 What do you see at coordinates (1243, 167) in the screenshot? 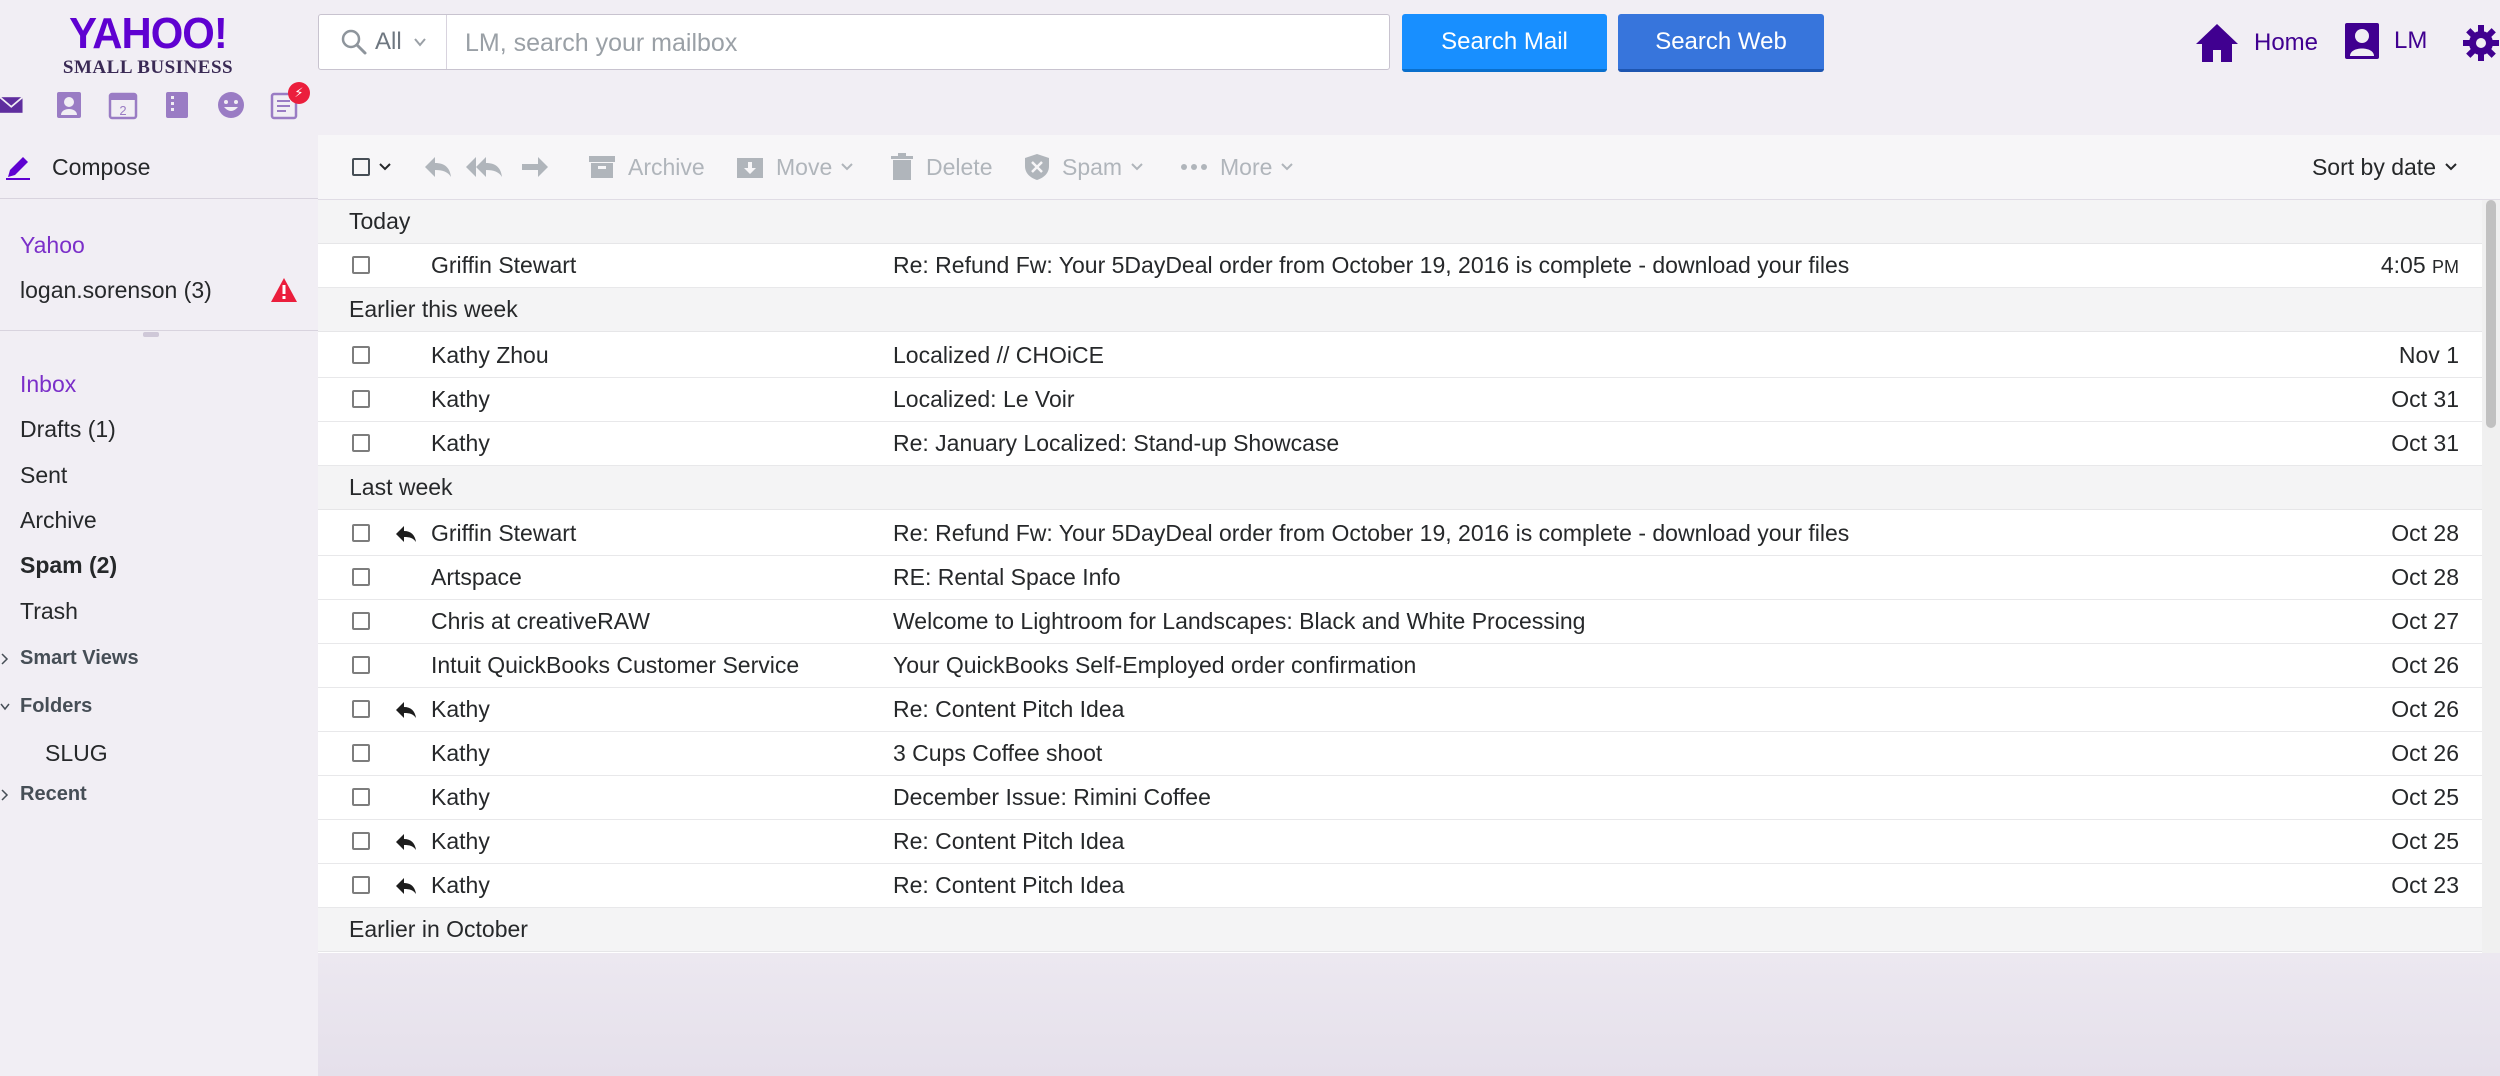
I see `more-button: More` at bounding box center [1243, 167].